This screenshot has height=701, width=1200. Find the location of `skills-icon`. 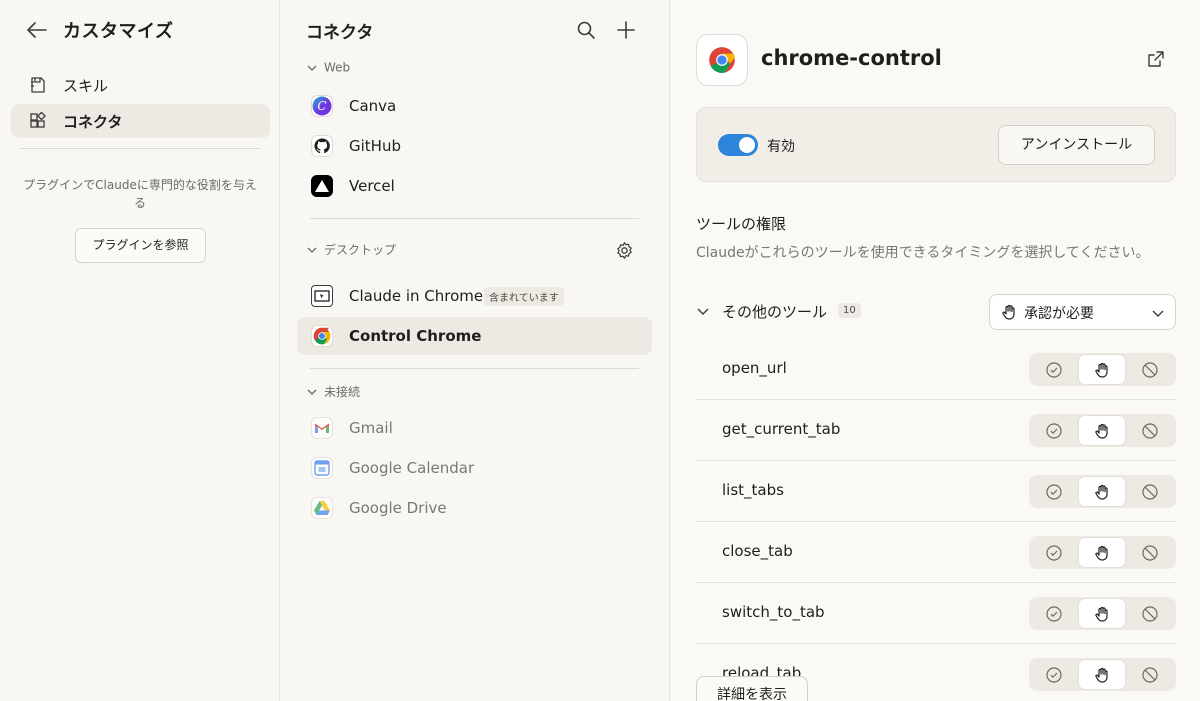

skills-icon is located at coordinates (38, 85).